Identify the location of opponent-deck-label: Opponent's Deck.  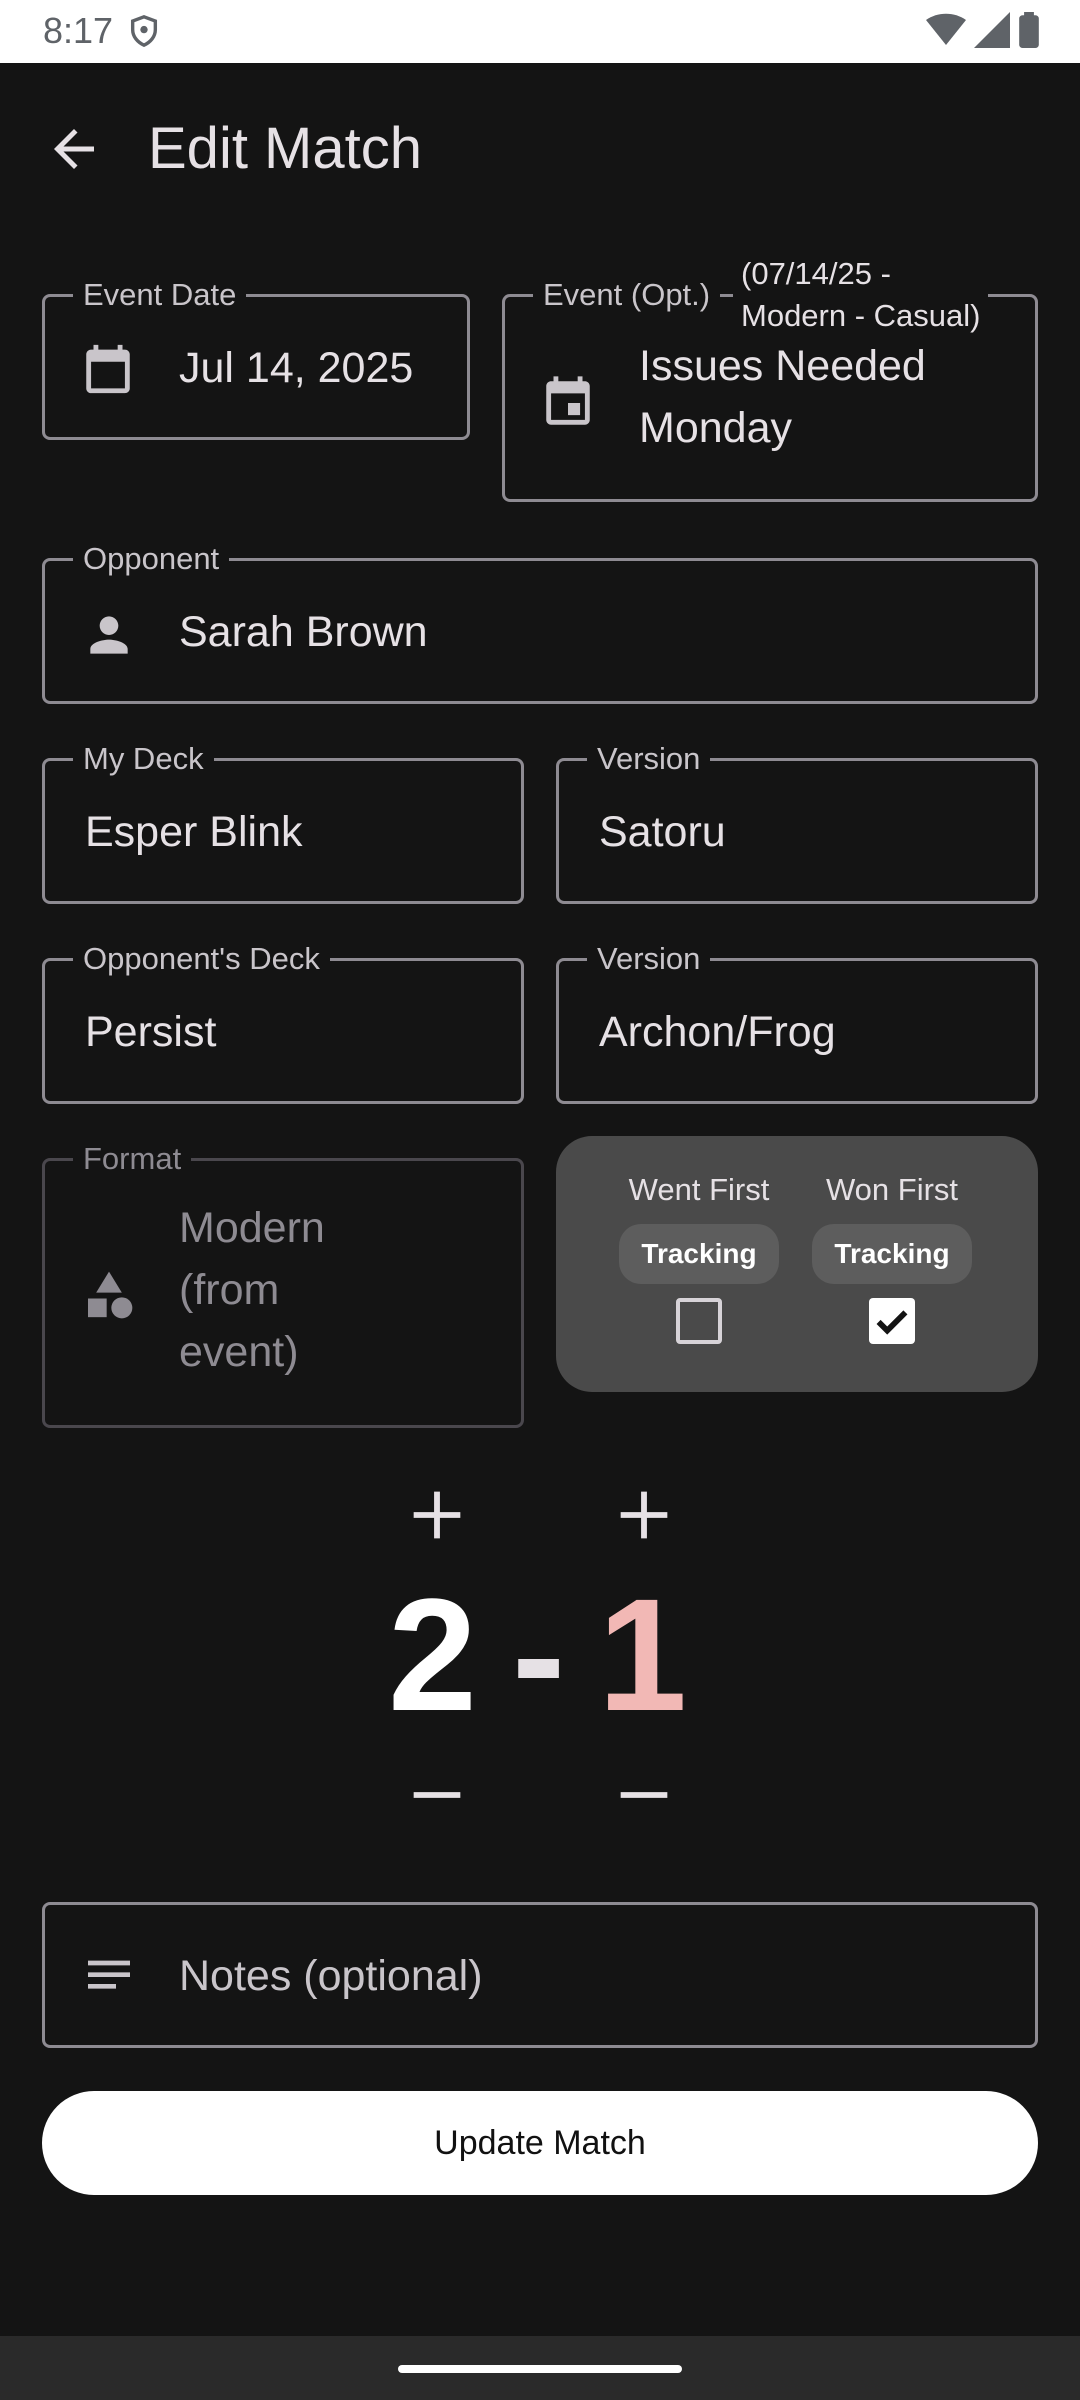
(201, 959).